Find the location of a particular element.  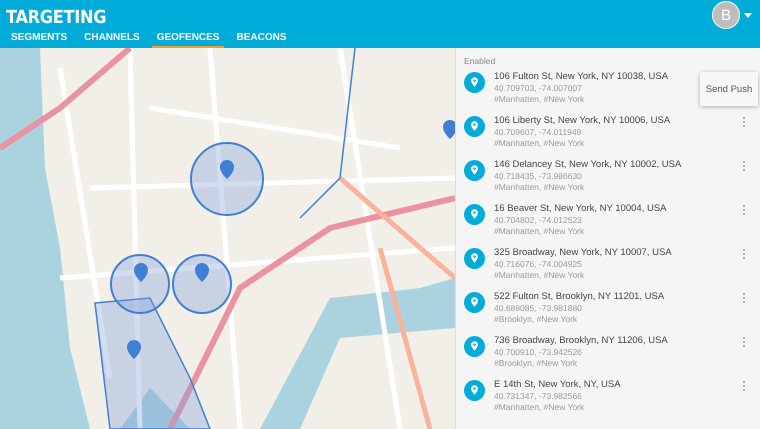

coordinates-text: 40.700910, -73.942526 is located at coordinates (538, 352).